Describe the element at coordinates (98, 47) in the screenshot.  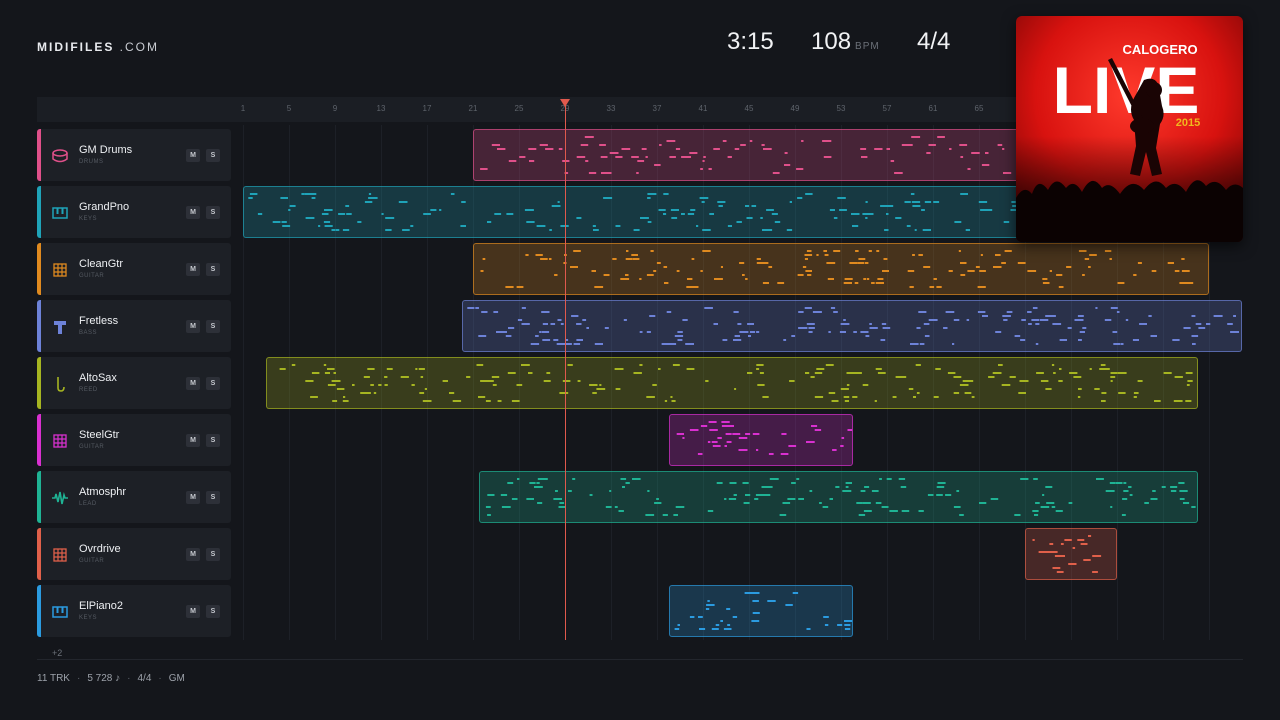
I see `site-logo: MIDIFILES .COM` at that location.